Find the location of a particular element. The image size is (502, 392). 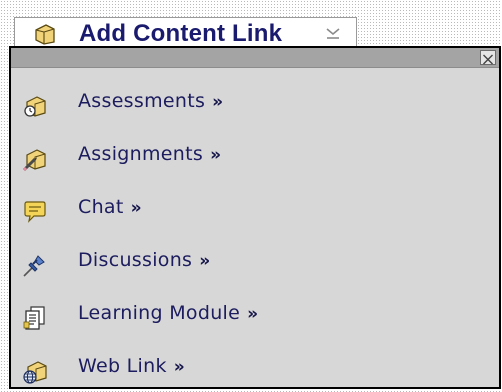

menu-item-label: Learning Module is located at coordinates (159, 313).